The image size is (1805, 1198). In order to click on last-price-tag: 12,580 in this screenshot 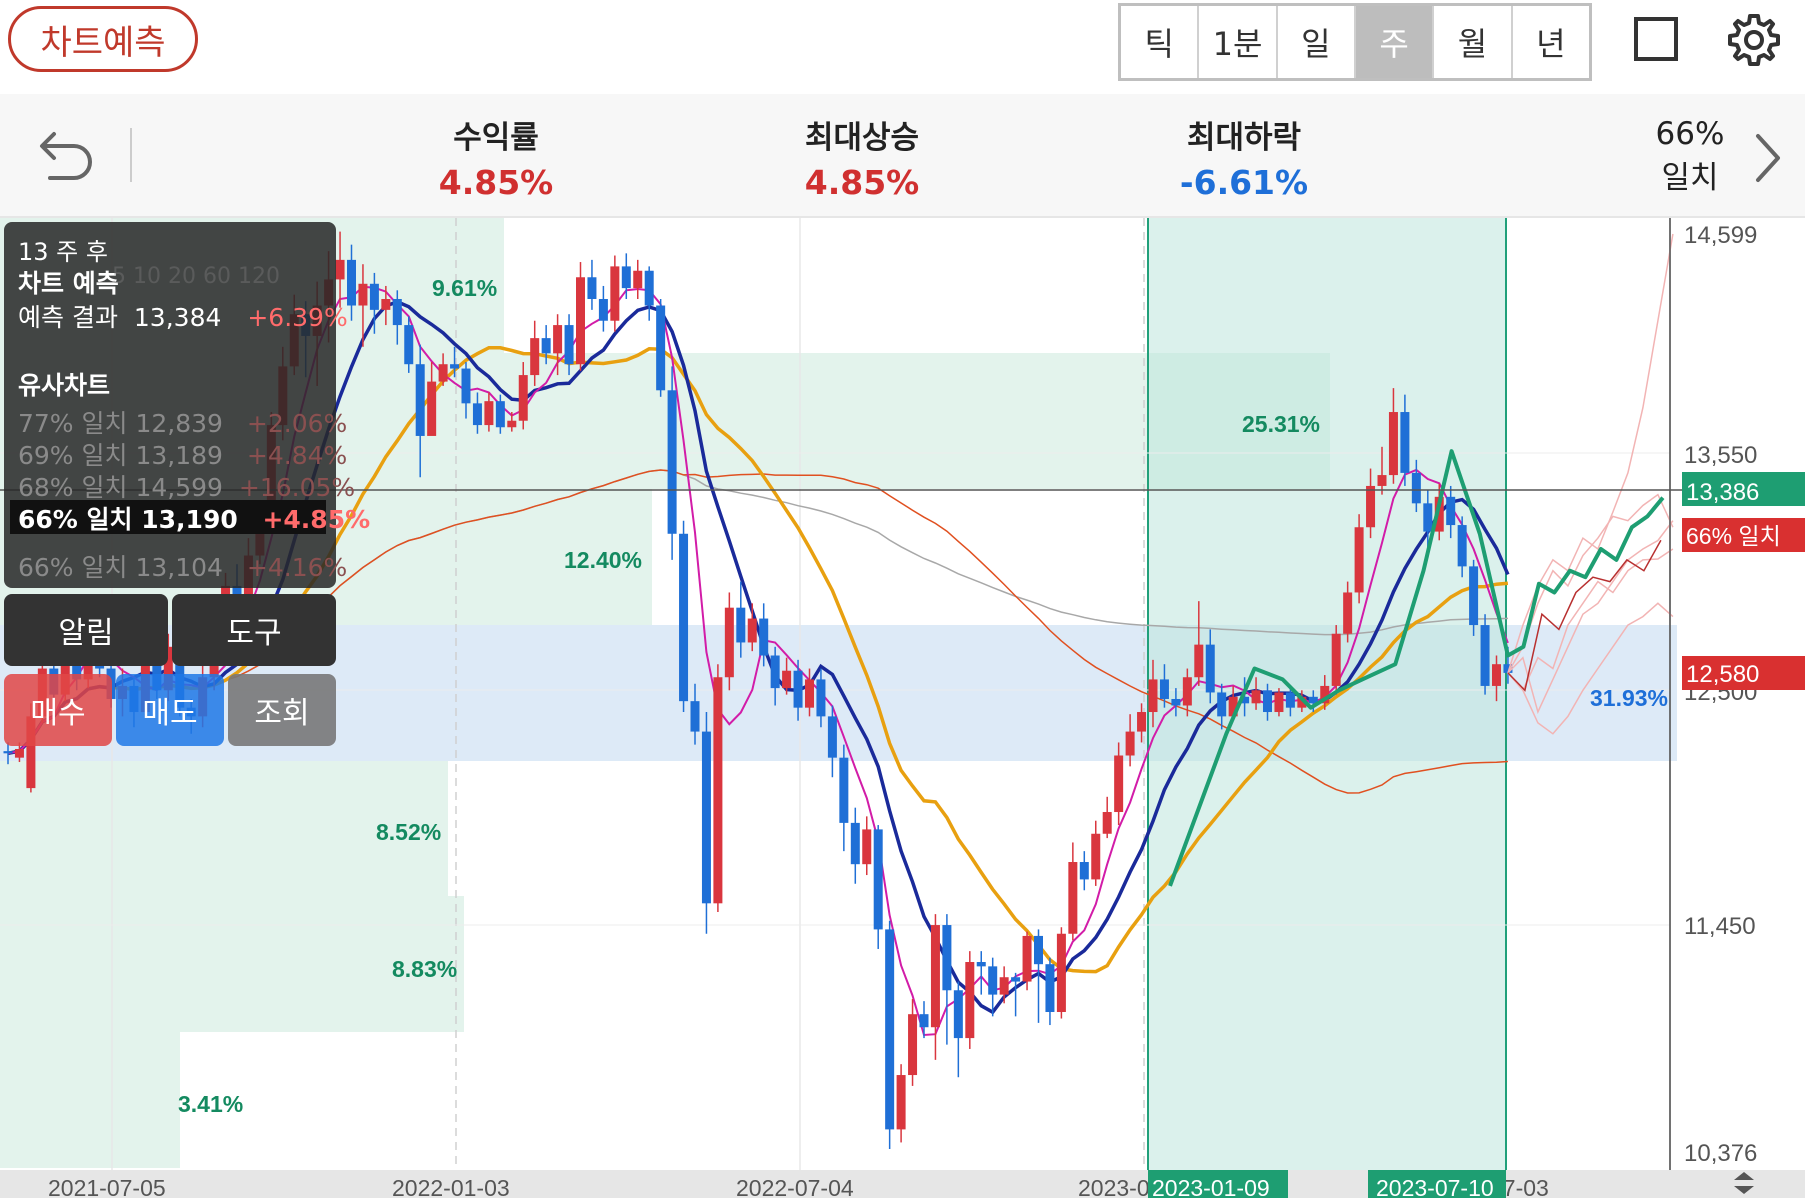, I will do `click(1743, 673)`.